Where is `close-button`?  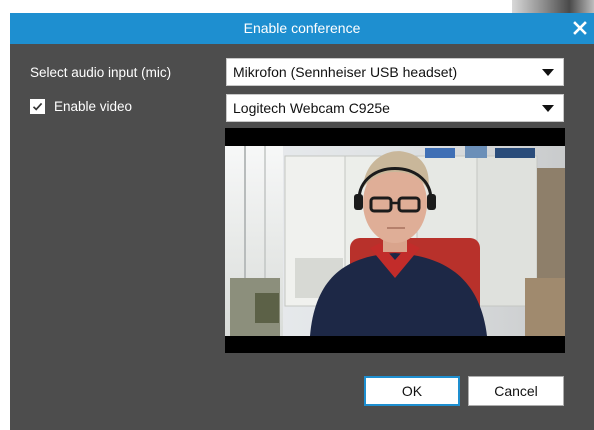
close-button is located at coordinates (580, 28).